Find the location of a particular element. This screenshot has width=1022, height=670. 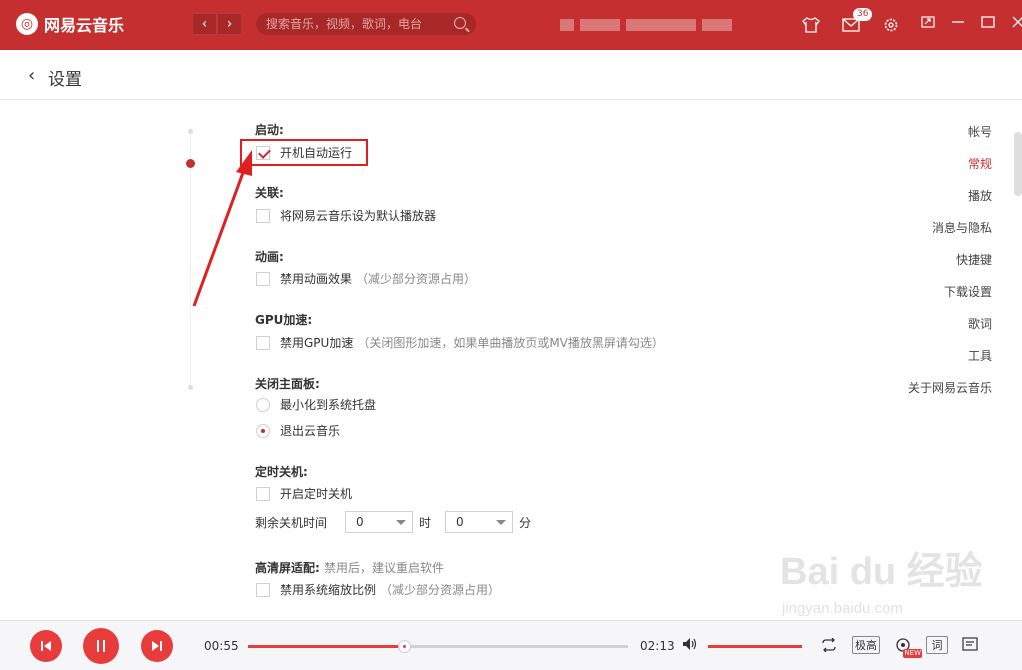

pause-button is located at coordinates (101, 646).